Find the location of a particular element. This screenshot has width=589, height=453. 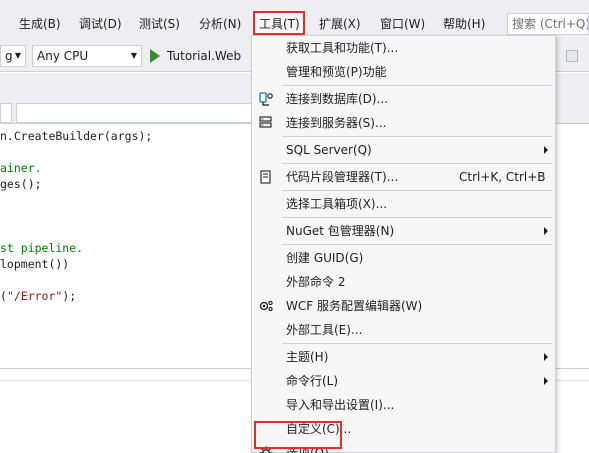

code-line: ges(); is located at coordinates (21, 184).